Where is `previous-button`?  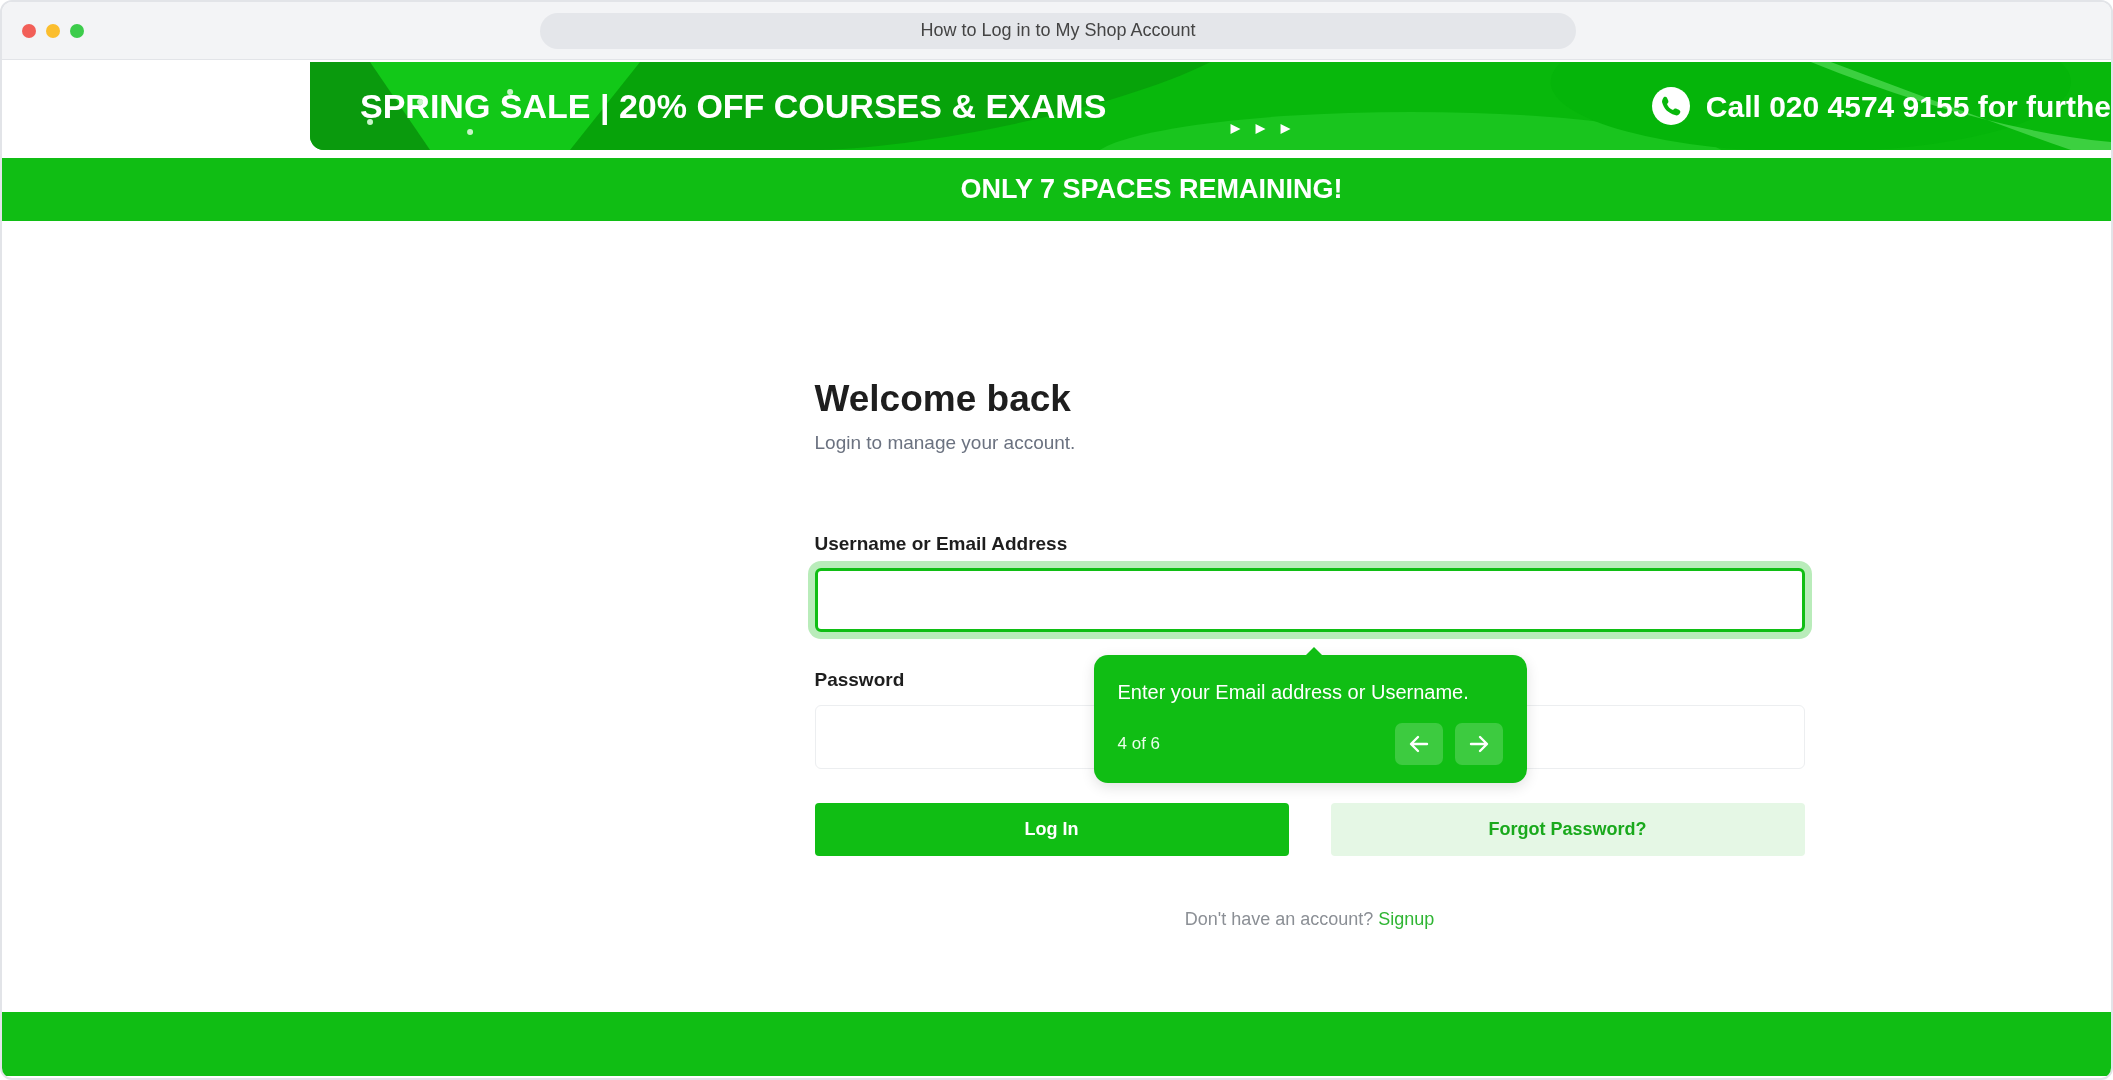
previous-button is located at coordinates (1418, 744).